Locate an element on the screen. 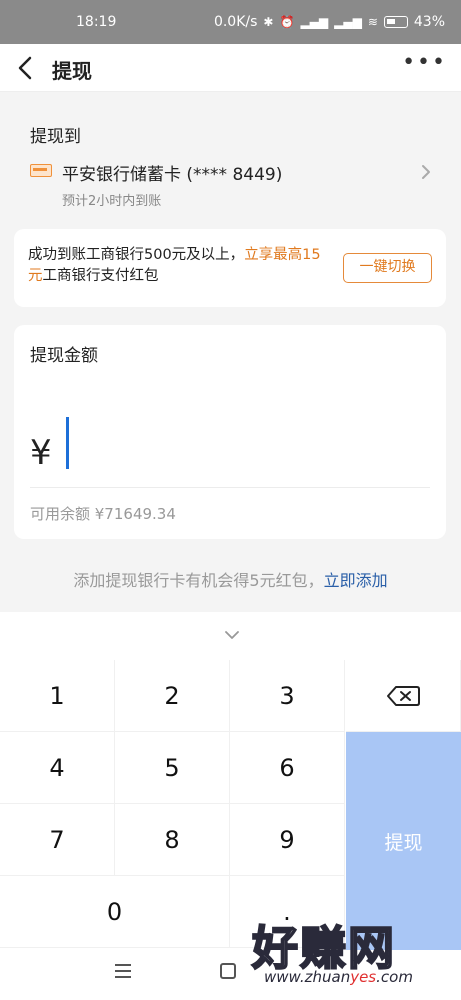 This screenshot has height=1000, width=461. bank-card-icon is located at coordinates (41, 170).